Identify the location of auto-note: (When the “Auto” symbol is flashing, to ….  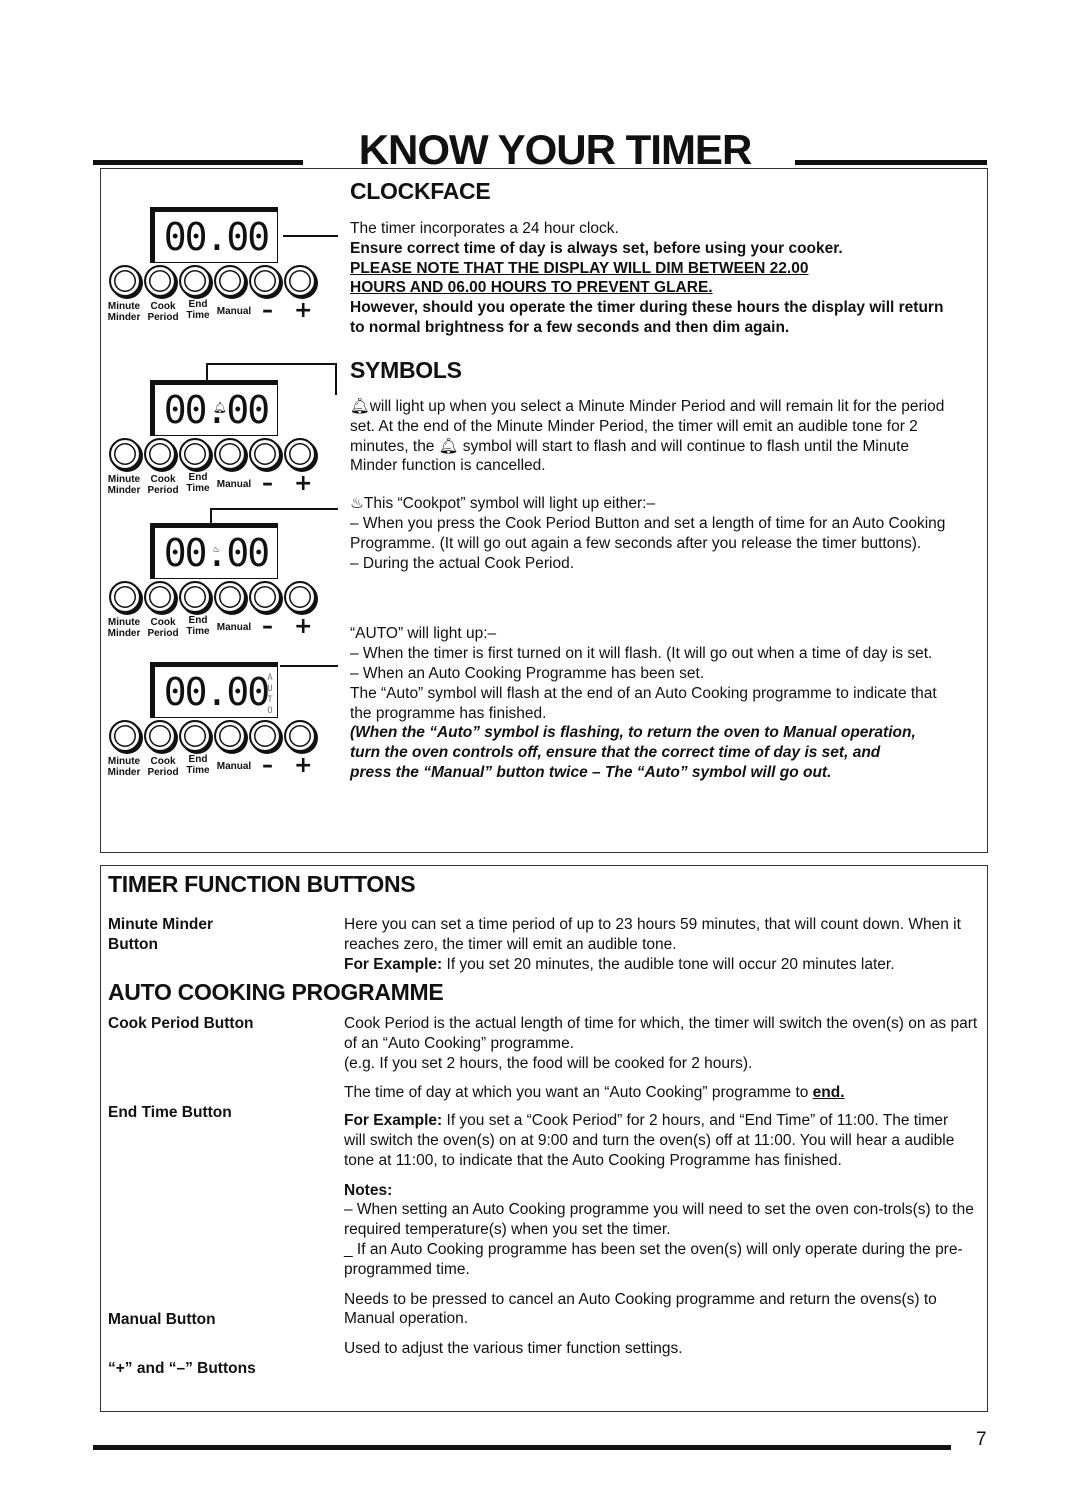
(633, 752).